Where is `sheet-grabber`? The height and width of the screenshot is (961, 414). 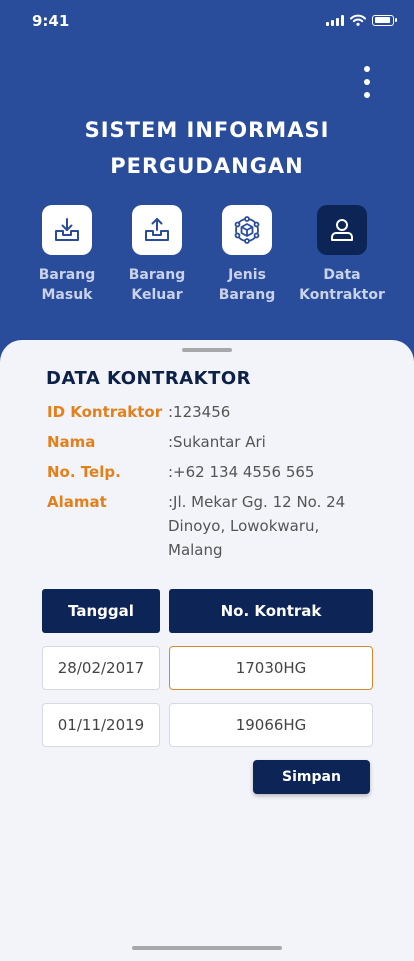 sheet-grabber is located at coordinates (207, 350).